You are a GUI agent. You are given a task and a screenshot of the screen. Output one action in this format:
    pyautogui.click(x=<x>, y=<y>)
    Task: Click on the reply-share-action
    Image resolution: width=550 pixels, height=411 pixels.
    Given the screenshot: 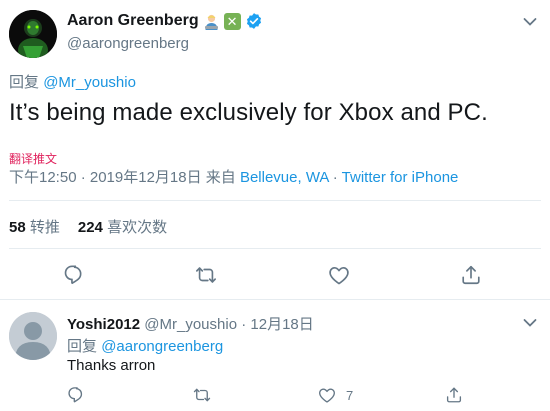 What is the action you would take?
    pyautogui.click(x=454, y=395)
    